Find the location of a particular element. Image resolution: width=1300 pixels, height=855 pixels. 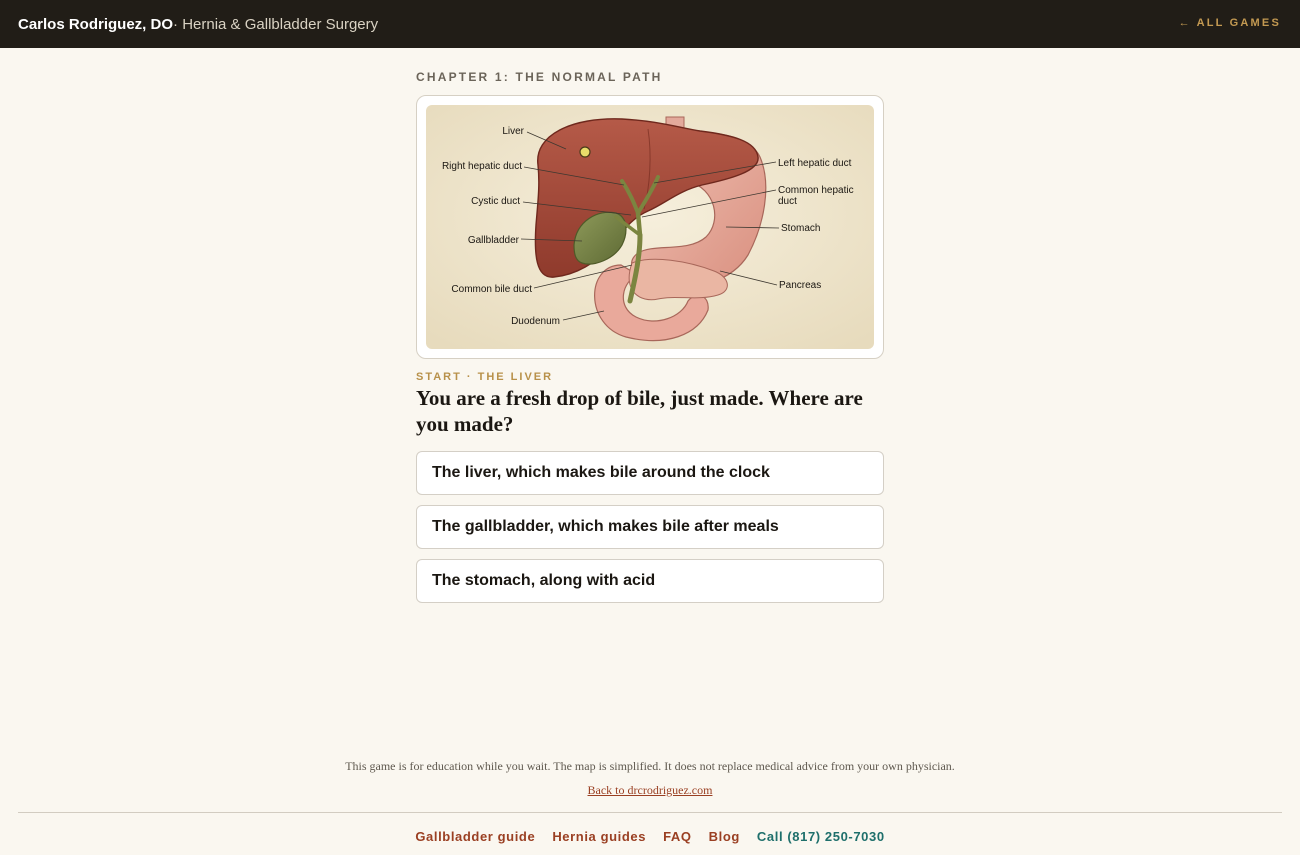

answer-option-stomach: The stomach, along with acid is located at coordinates (650, 581).